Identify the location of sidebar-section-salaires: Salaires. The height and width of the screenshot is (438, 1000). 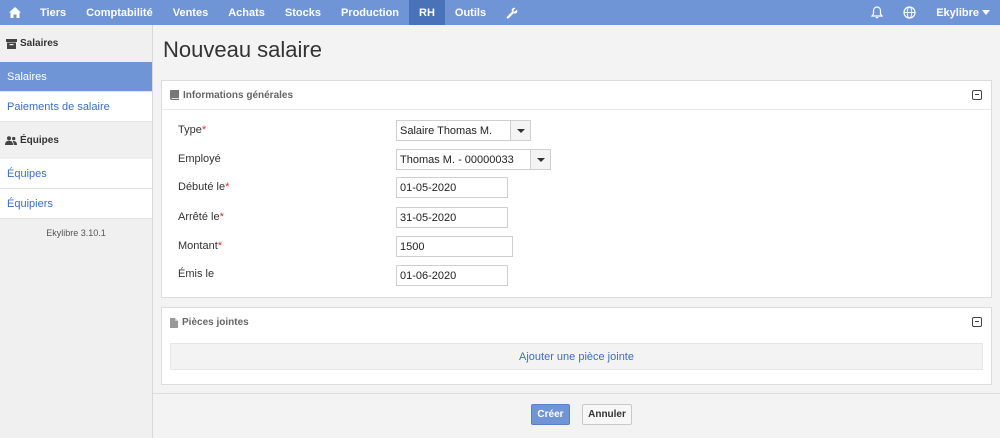
(76, 43).